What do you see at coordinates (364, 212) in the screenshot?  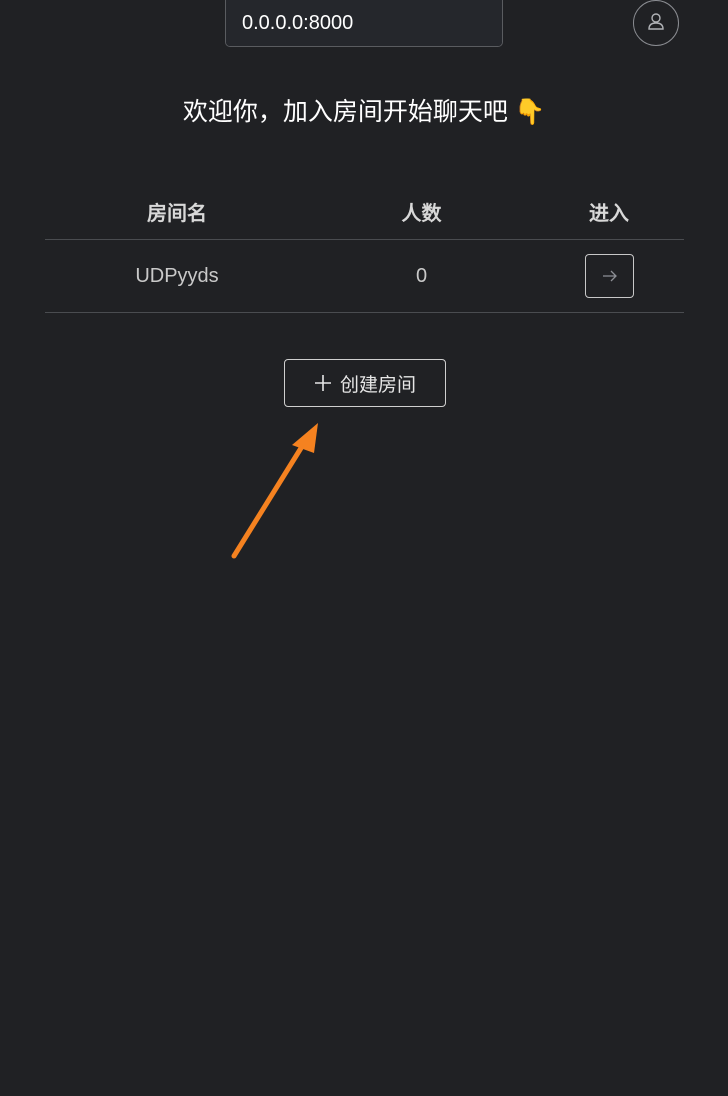 I see `table-header: 房间名 人数 进入` at bounding box center [364, 212].